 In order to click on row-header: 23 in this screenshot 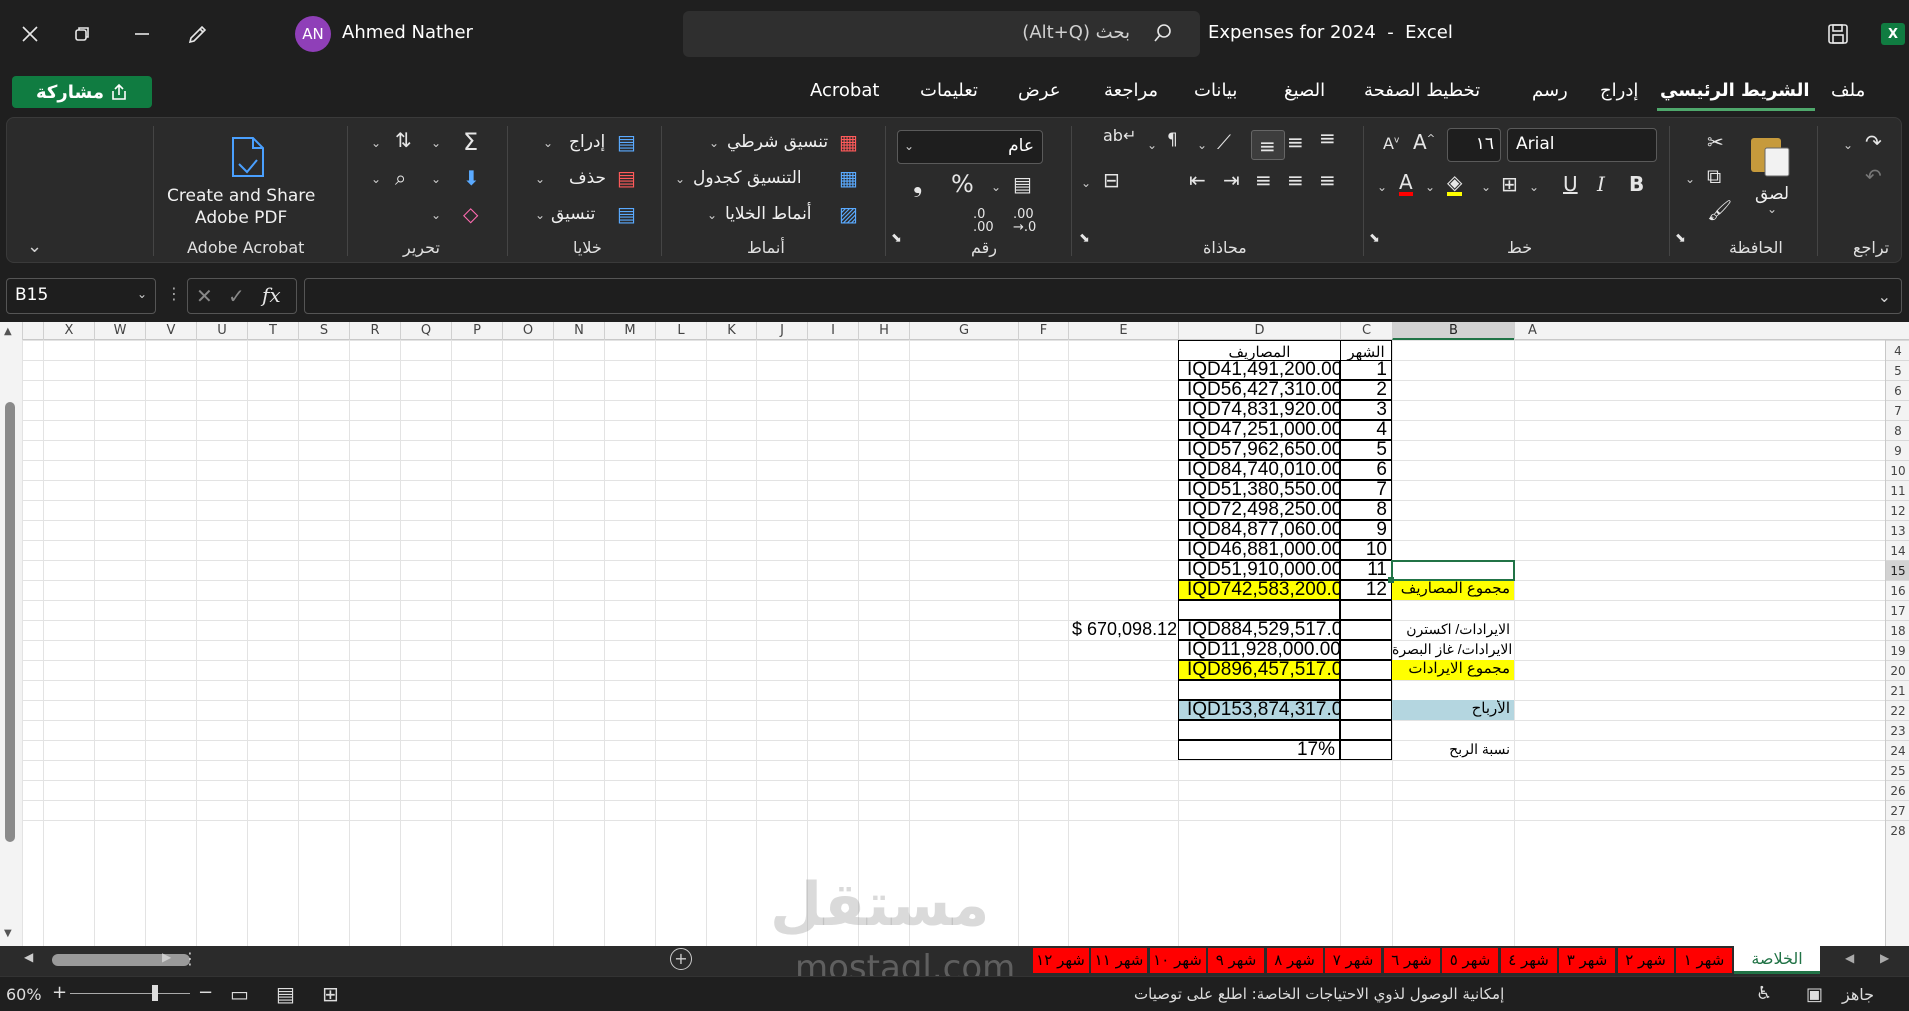, I will do `click(1897, 730)`.